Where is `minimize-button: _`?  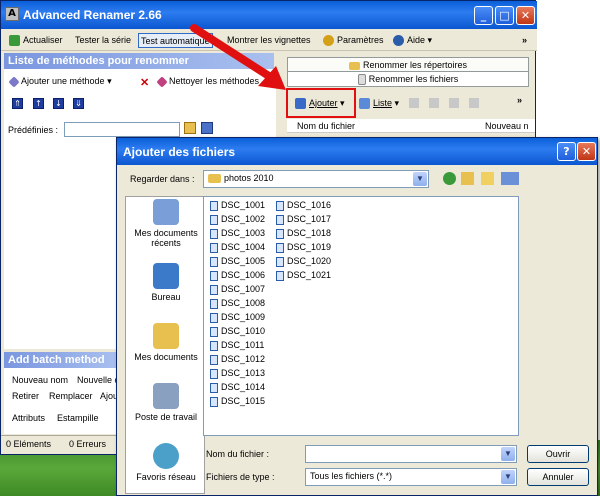
minimize-button: _ is located at coordinates (483, 15).